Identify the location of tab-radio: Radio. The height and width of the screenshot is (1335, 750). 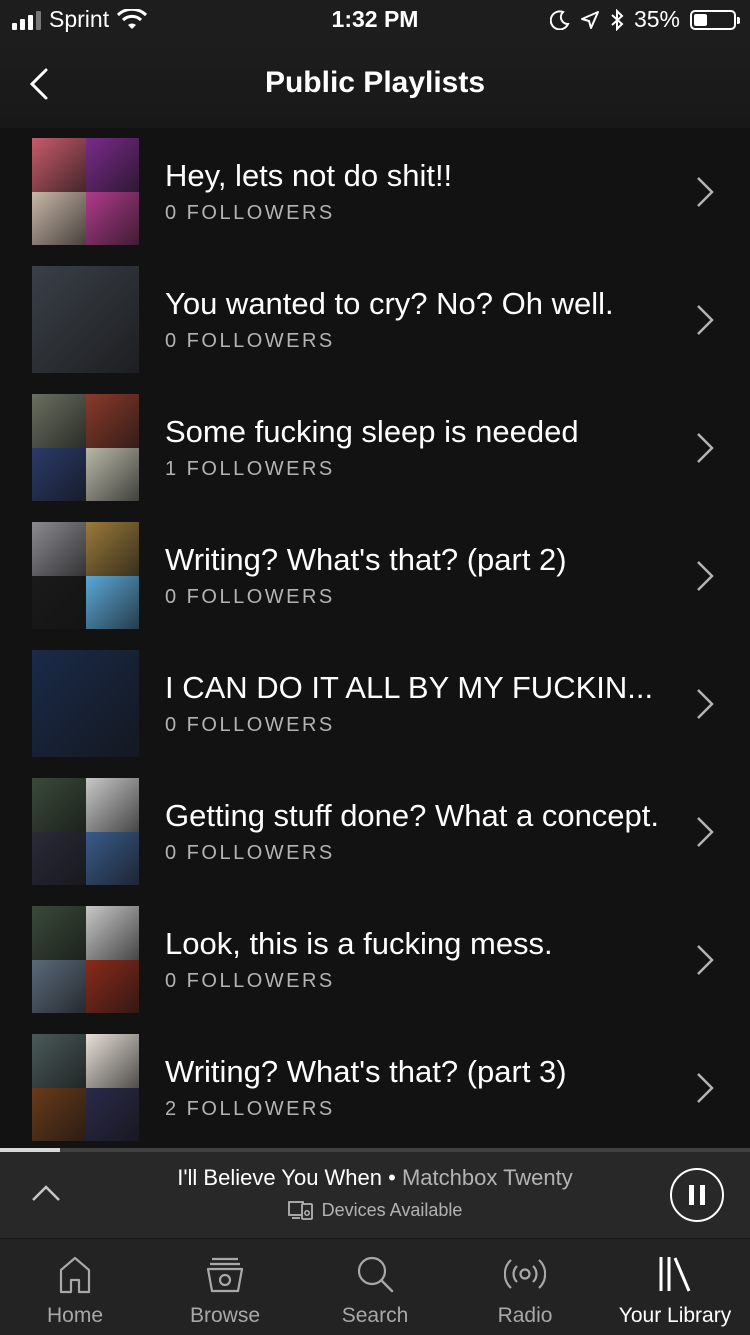
(525, 1287).